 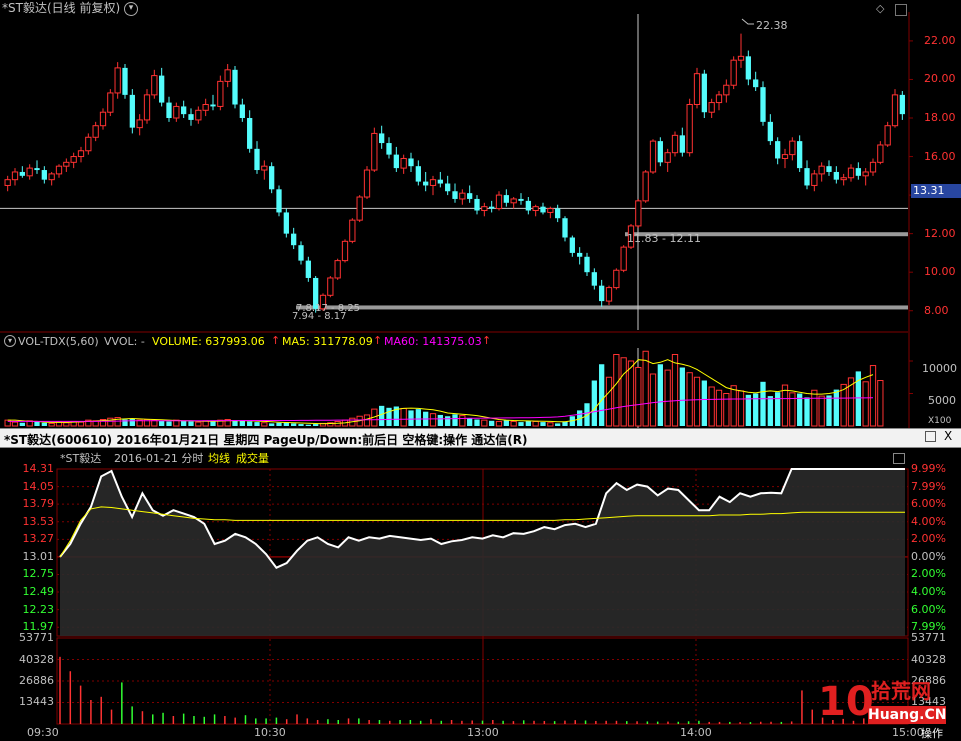 I want to click on volume-value: VOLUME: 637993.06, so click(x=208, y=341).